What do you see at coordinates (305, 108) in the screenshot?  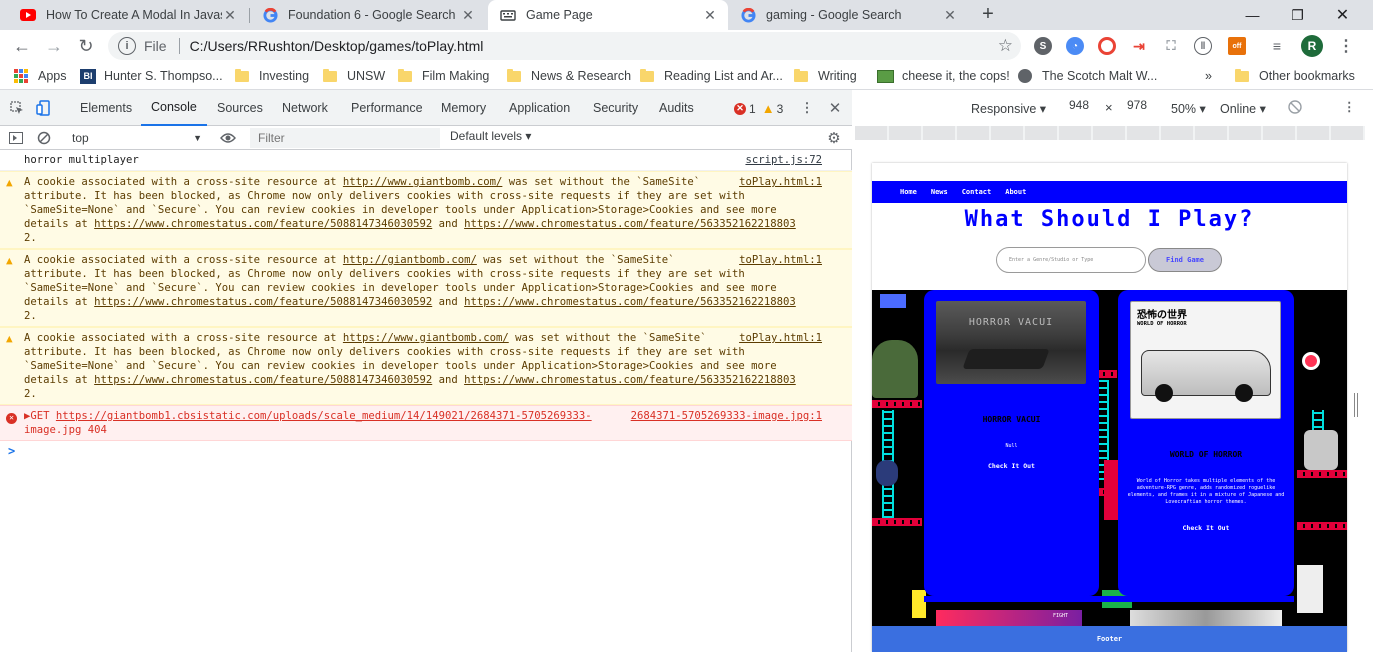 I see `tab-network: Network` at bounding box center [305, 108].